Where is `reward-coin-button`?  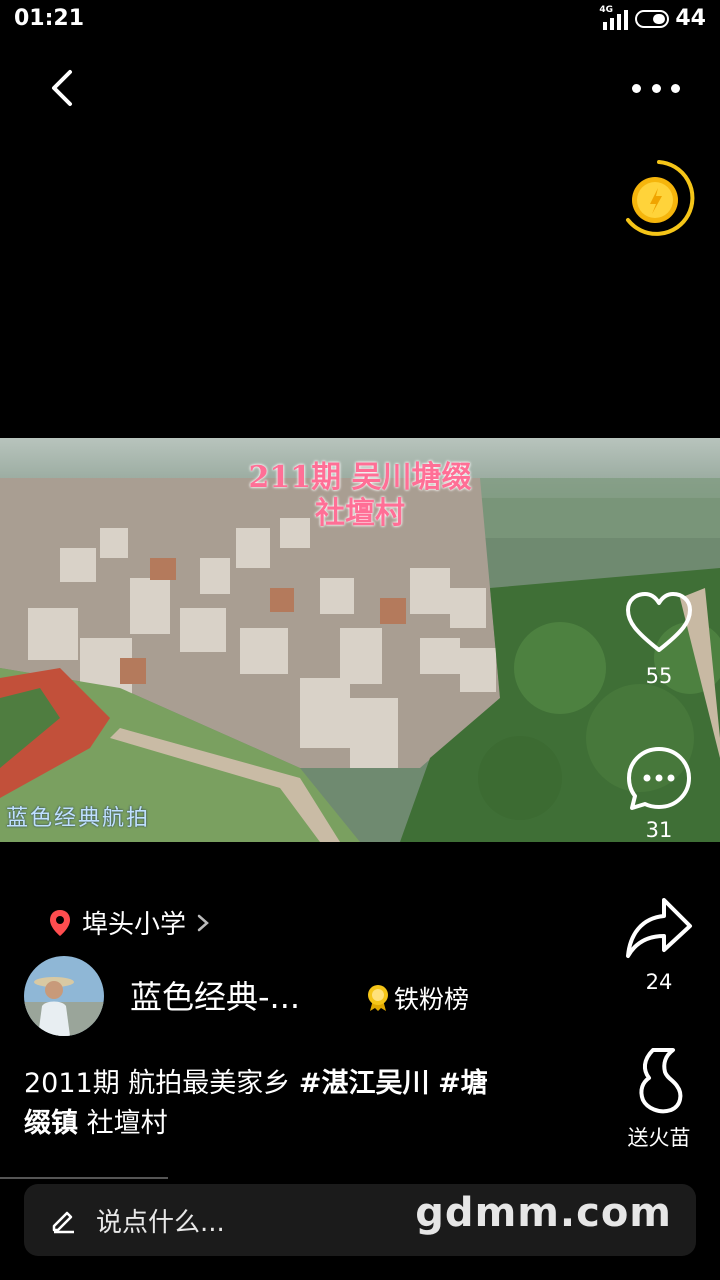 reward-coin-button is located at coordinates (659, 200).